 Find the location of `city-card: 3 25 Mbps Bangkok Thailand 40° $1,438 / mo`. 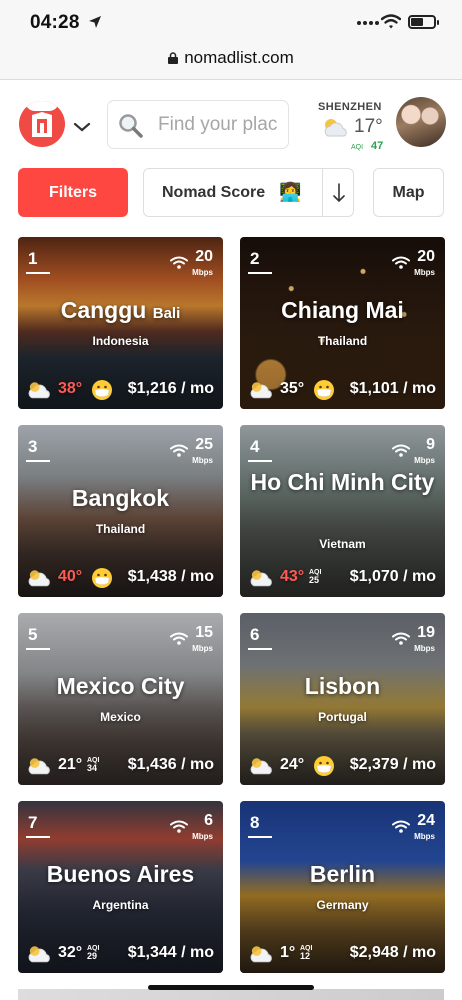

city-card: 3 25 Mbps Bangkok Thailand 40° $1,438 / mo is located at coordinates (120, 511).